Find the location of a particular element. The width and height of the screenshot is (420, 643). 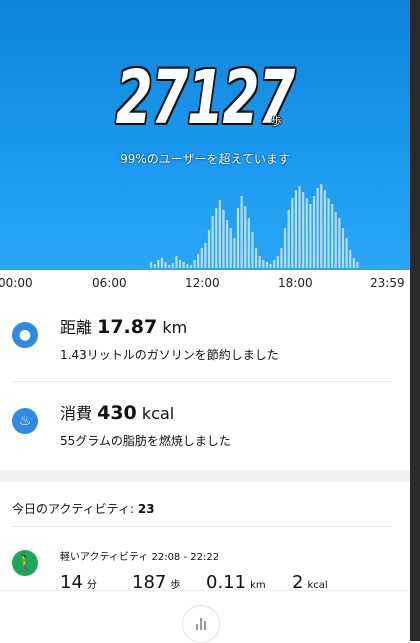

rank-text: 99%のユーザーを超えています is located at coordinates (205, 159).